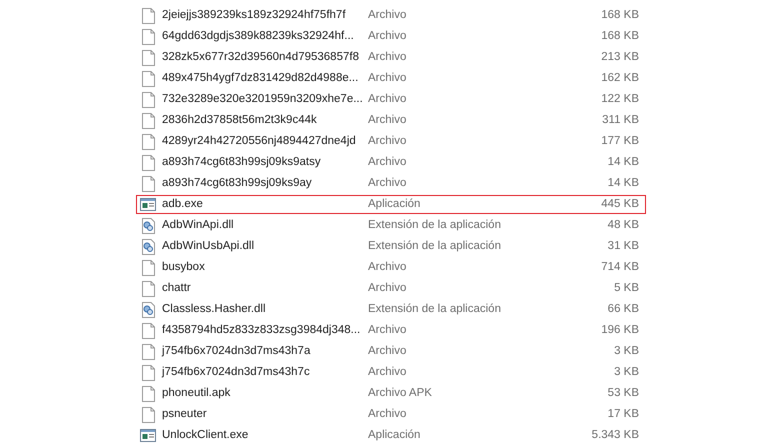  Describe the element at coordinates (622, 393) in the screenshot. I see `file-size: 53 KB` at that location.